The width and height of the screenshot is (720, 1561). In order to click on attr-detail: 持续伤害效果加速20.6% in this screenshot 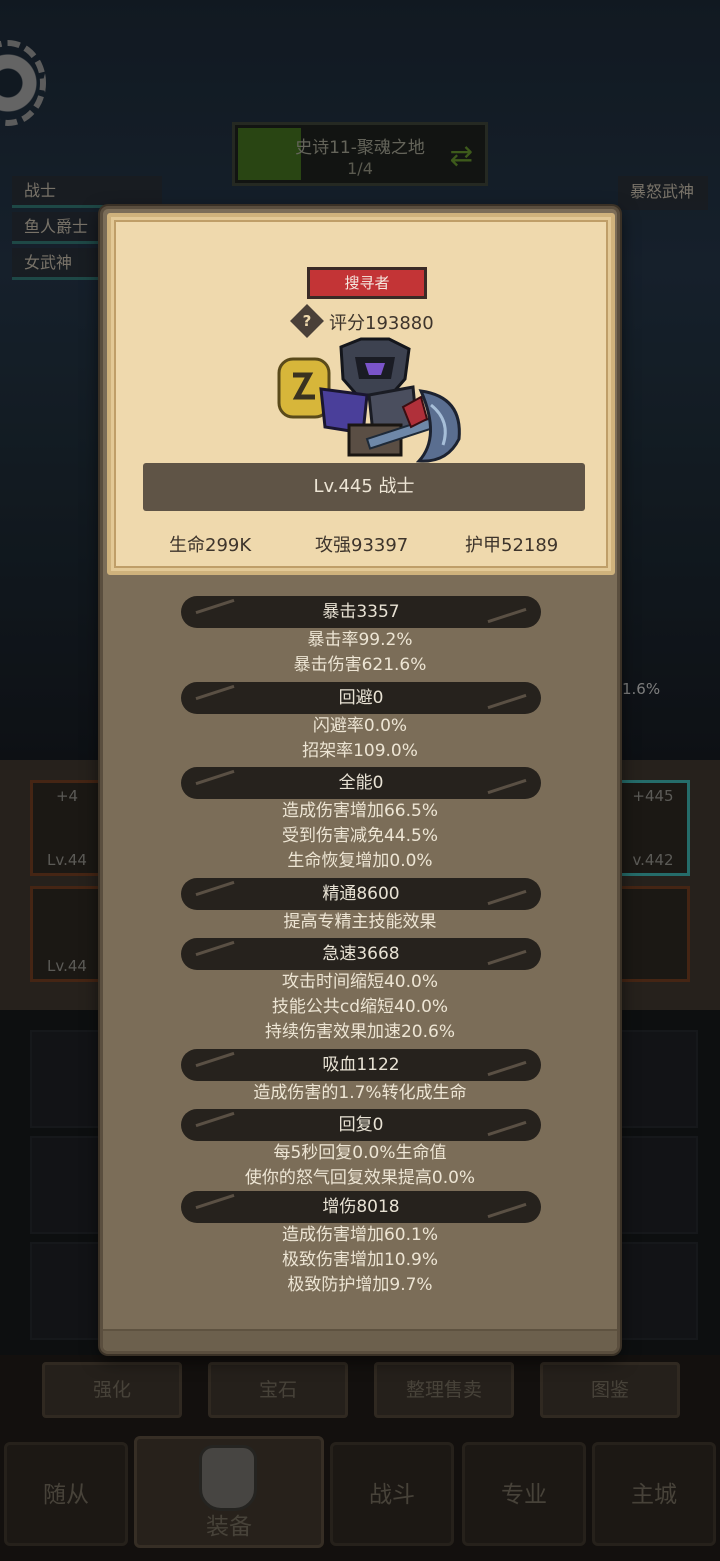, I will do `click(359, 1032)`.